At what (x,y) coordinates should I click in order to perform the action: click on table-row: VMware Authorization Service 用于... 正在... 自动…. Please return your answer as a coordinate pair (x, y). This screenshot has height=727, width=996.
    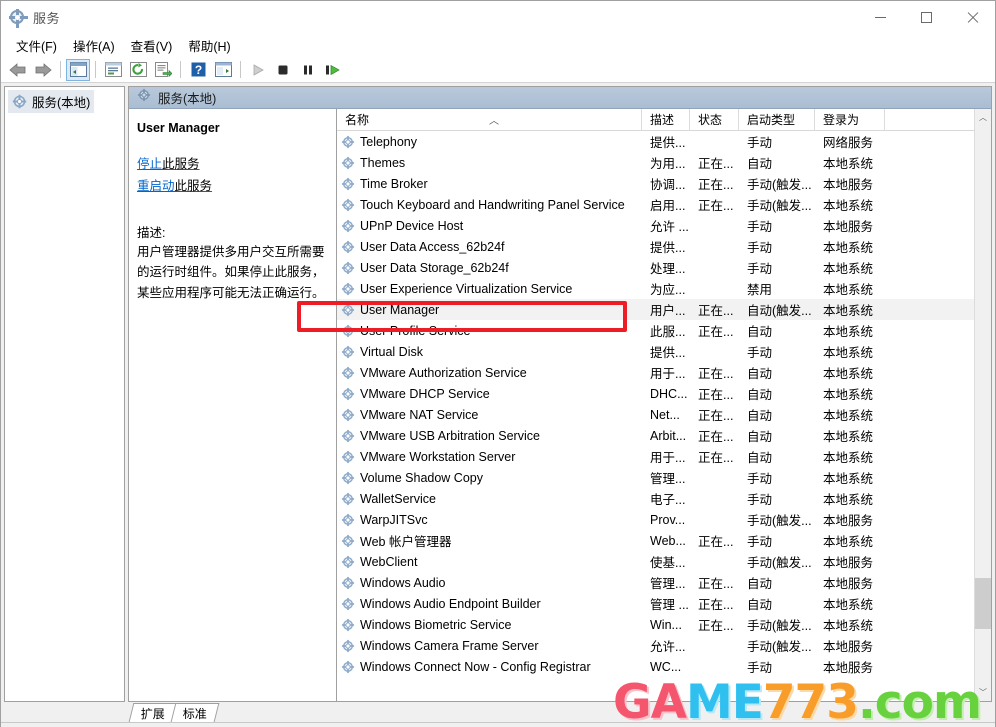
    Looking at the image, I should click on (655, 372).